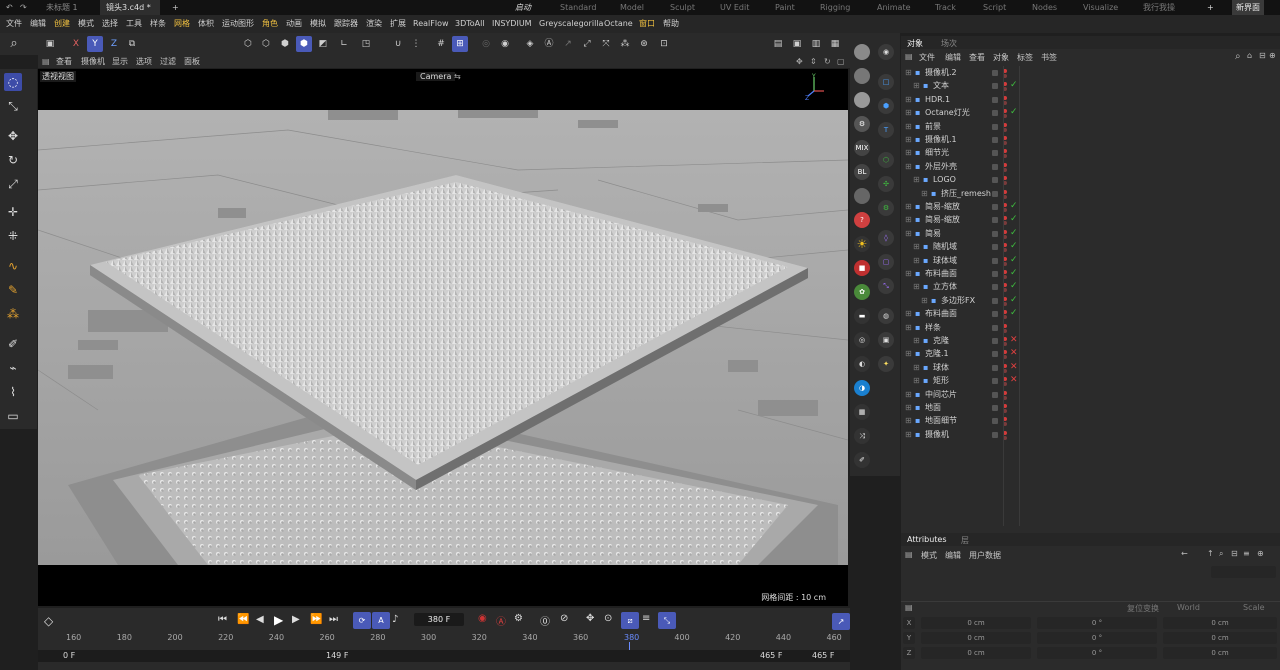 The image size is (1280, 670). I want to click on object-name: LOGO, so click(944, 179).